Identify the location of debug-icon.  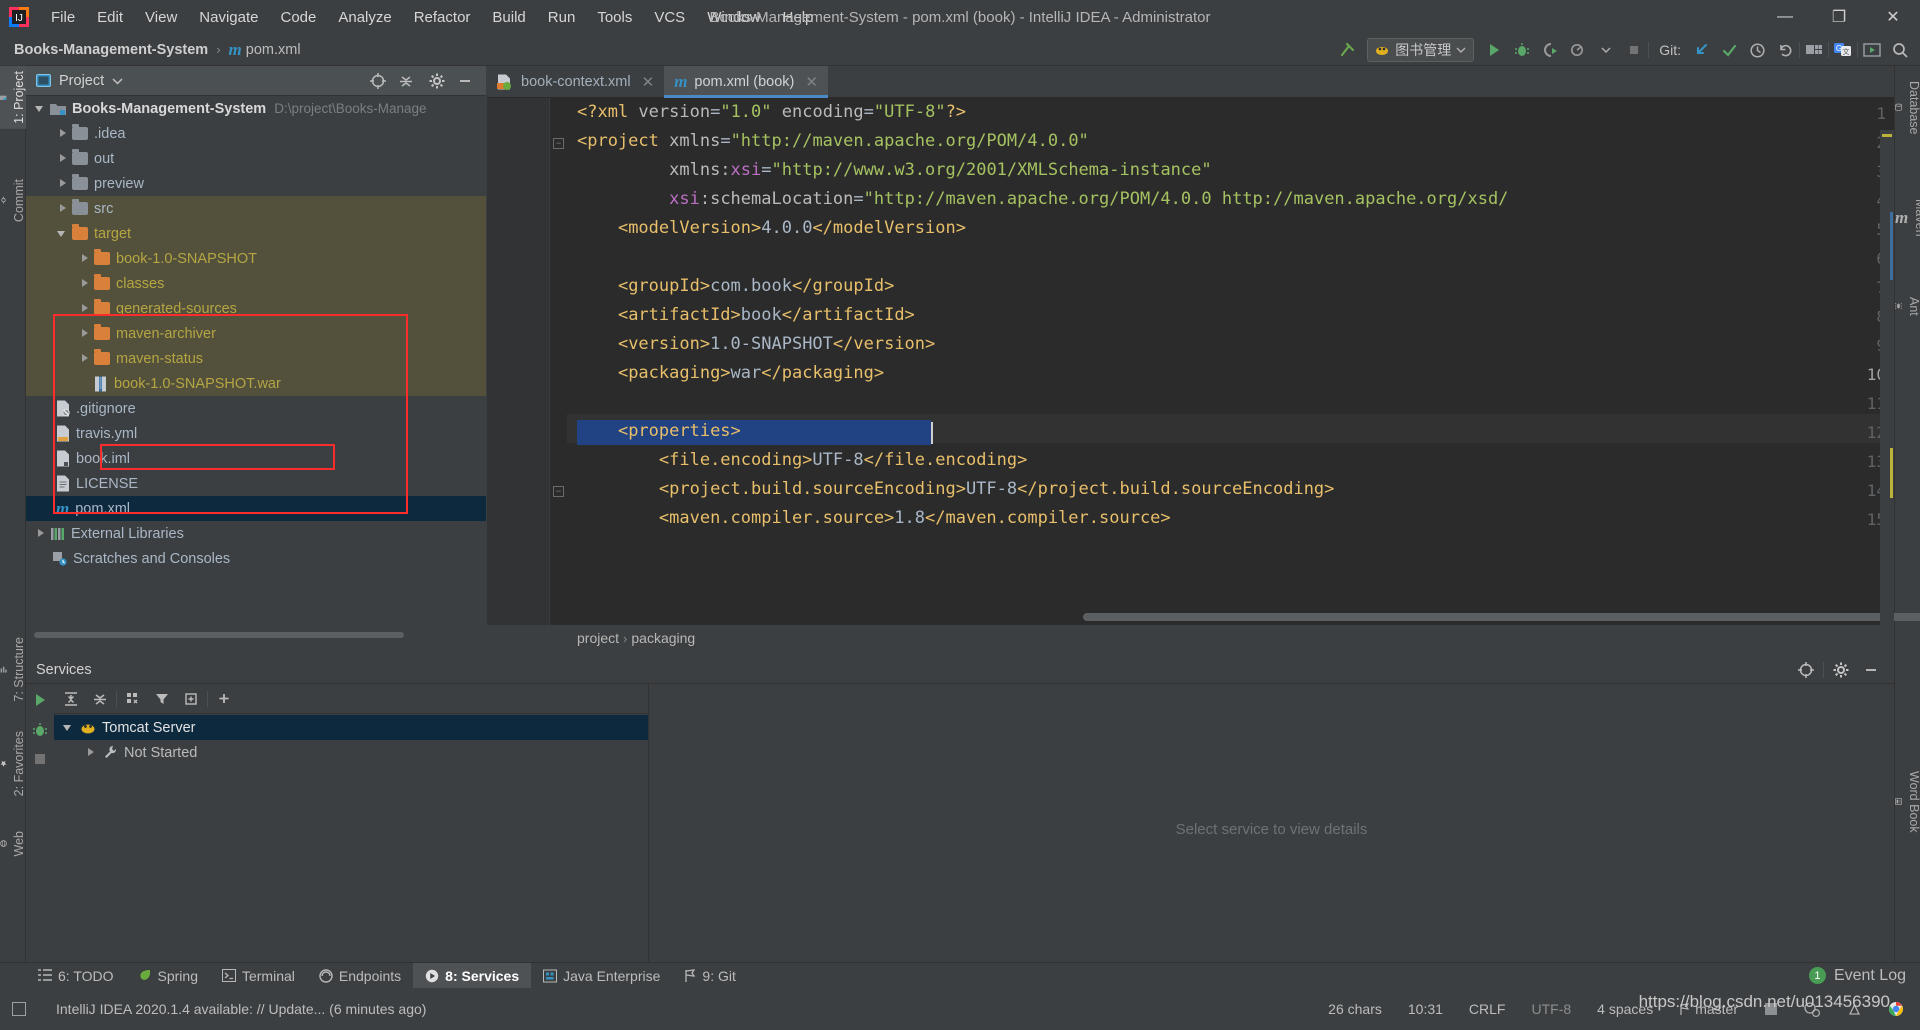
(40, 730).